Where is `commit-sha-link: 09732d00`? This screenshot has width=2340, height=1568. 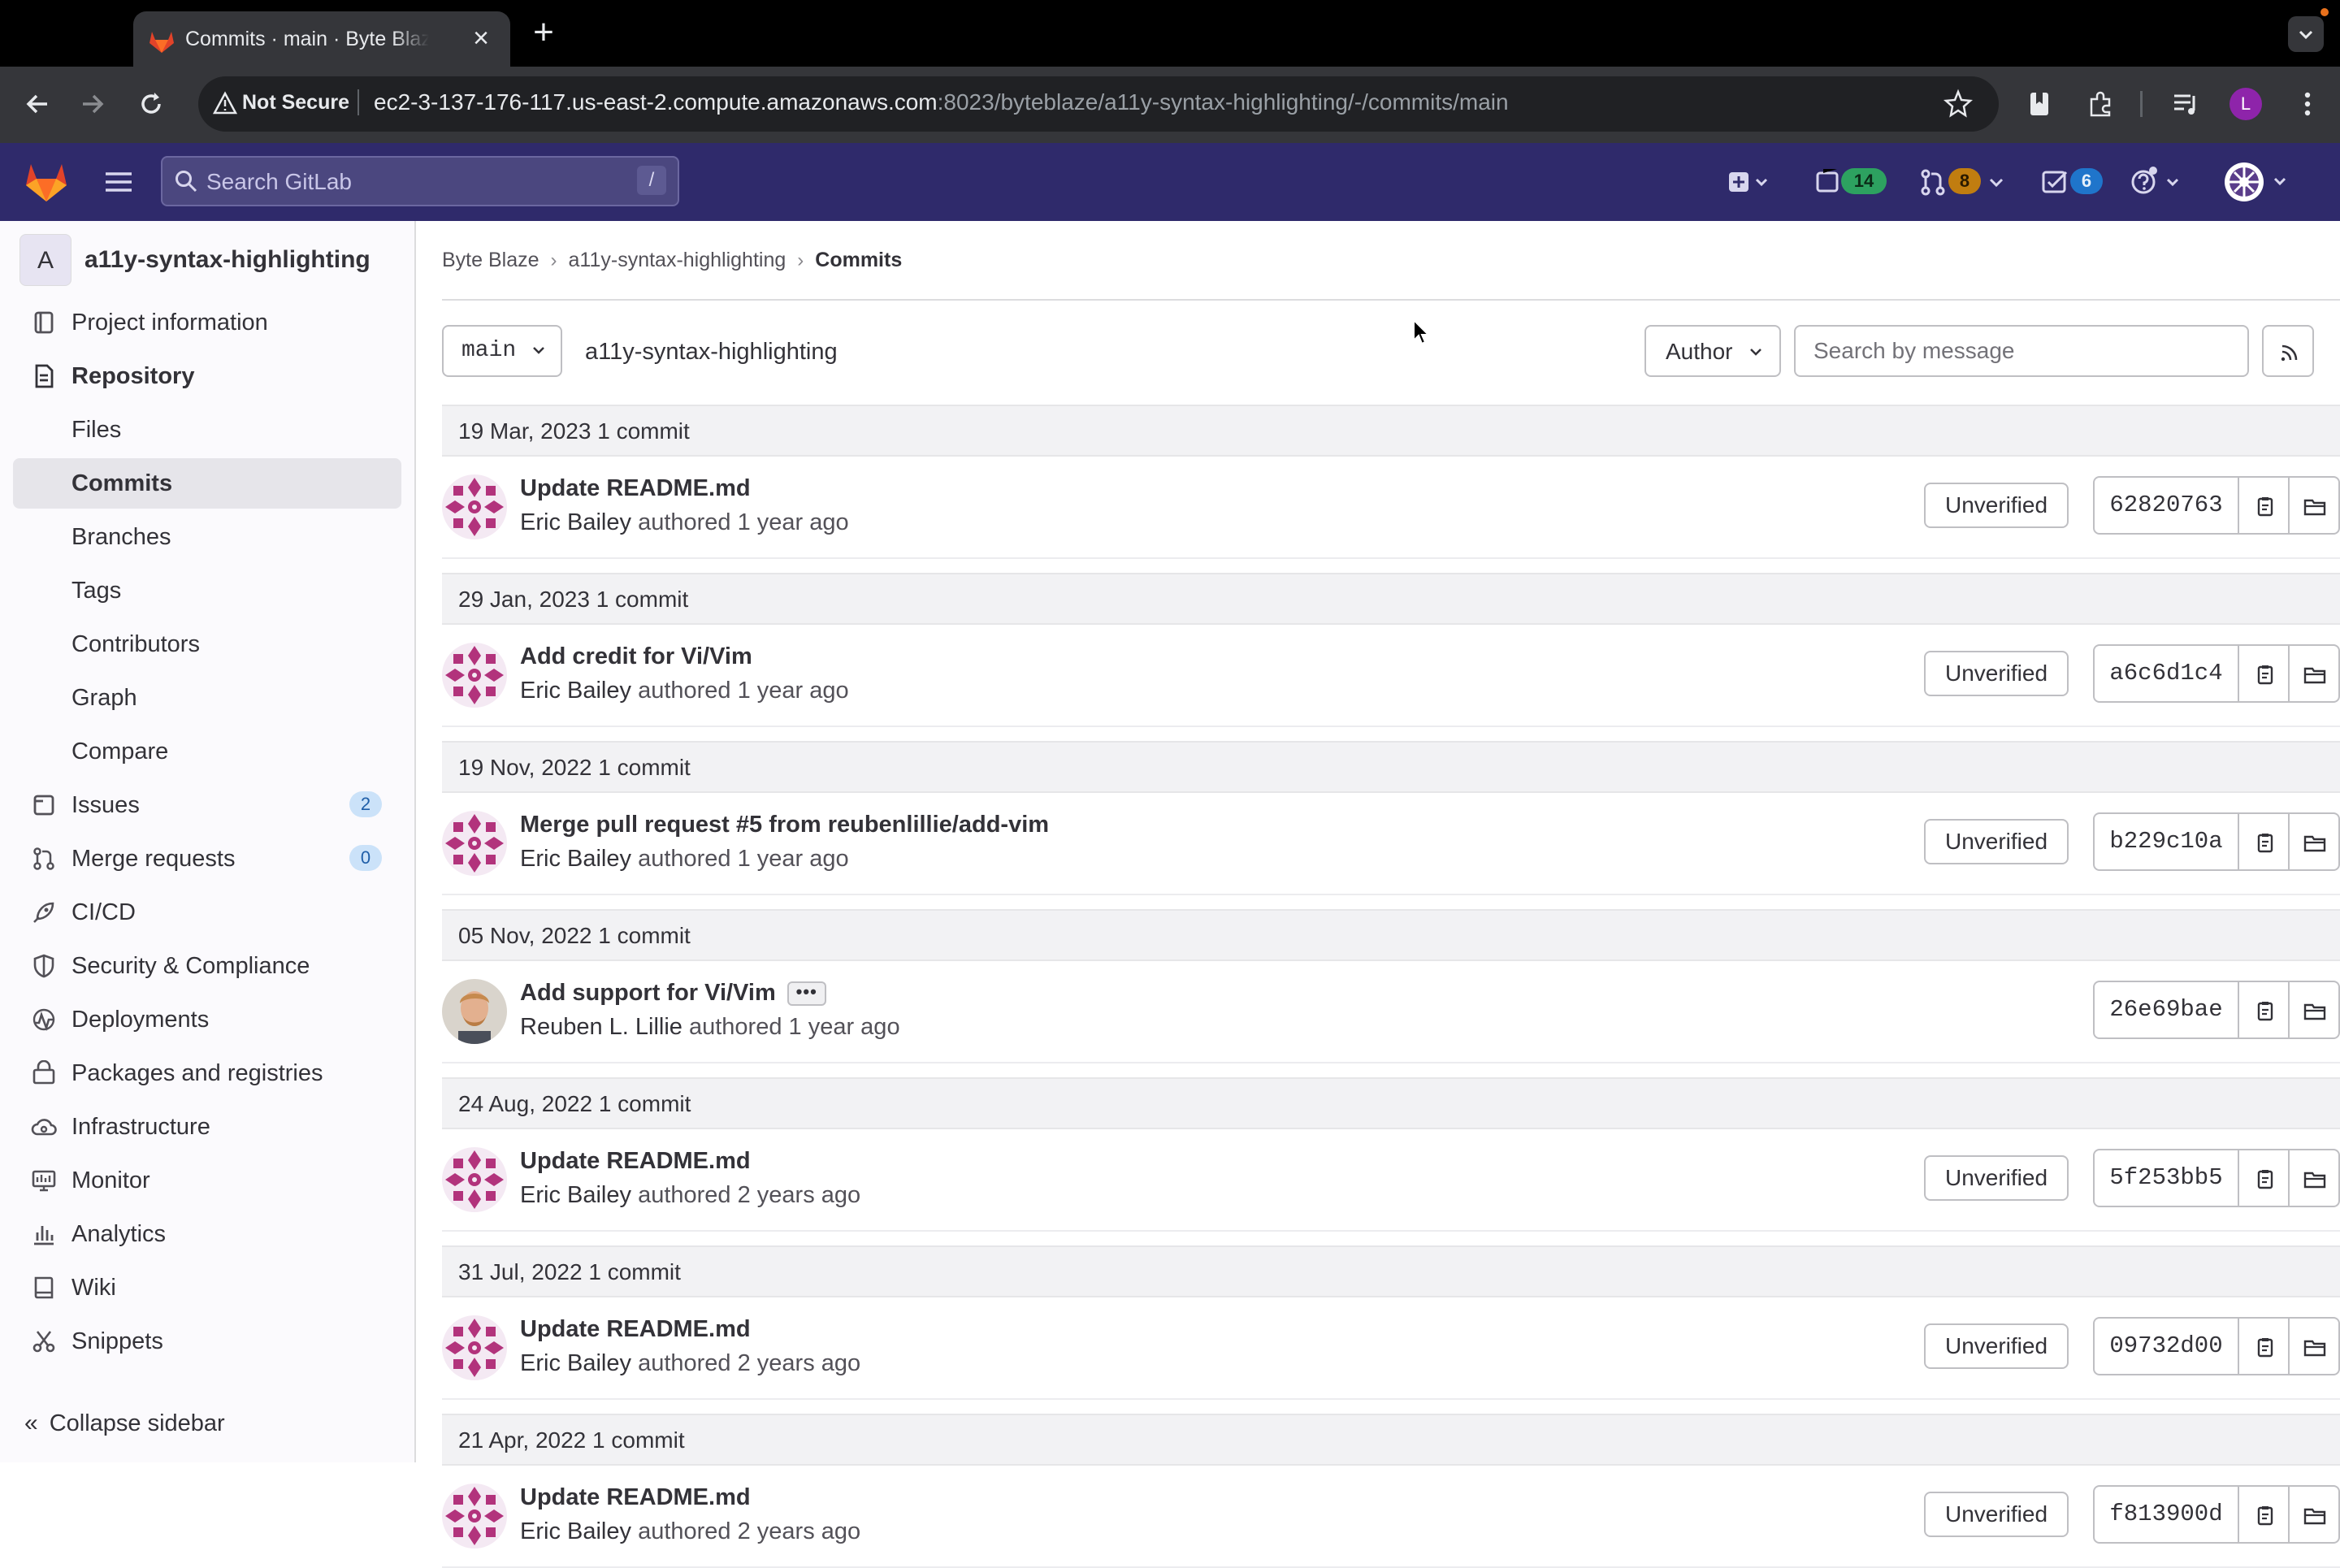 commit-sha-link: 09732d00 is located at coordinates (2167, 1346).